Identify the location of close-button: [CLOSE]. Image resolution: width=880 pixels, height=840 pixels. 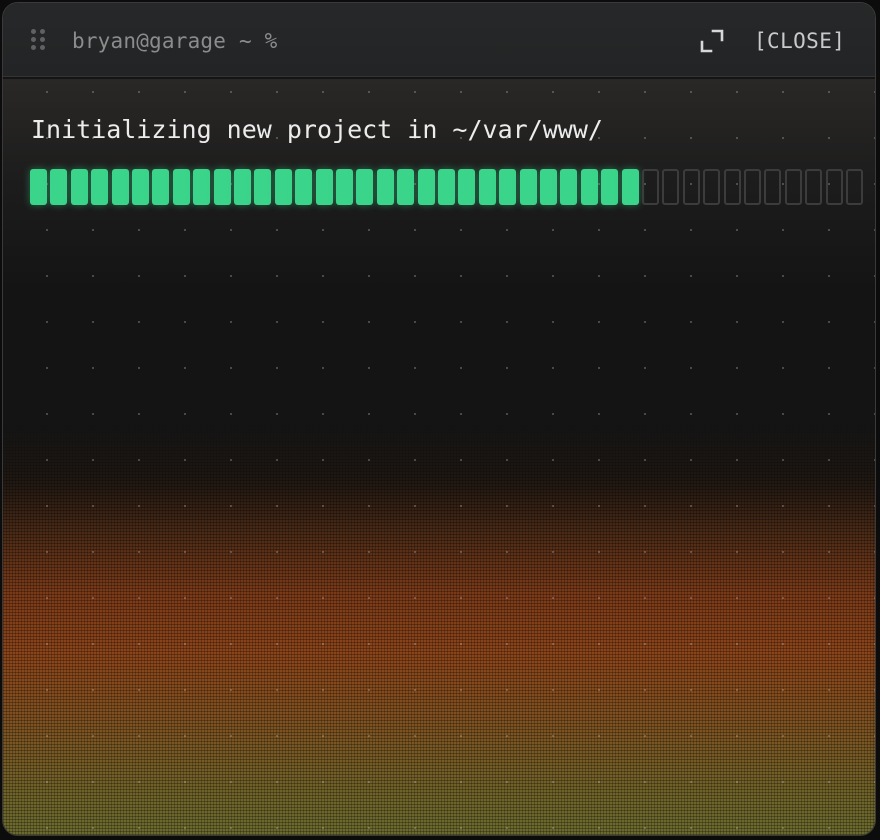
(799, 41).